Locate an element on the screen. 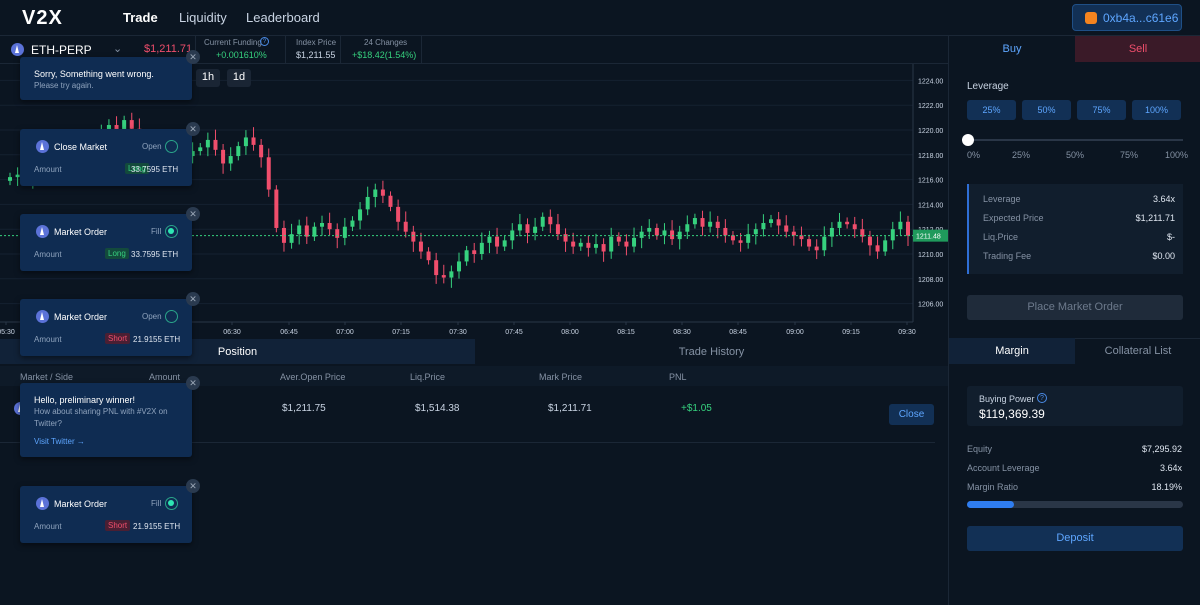  metamask-icon is located at coordinates (1091, 18).